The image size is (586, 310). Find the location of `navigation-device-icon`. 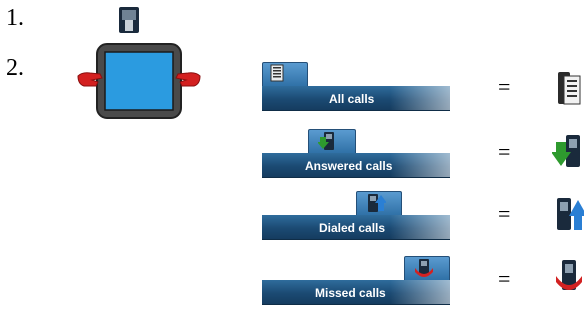

navigation-device-icon is located at coordinates (139, 81).